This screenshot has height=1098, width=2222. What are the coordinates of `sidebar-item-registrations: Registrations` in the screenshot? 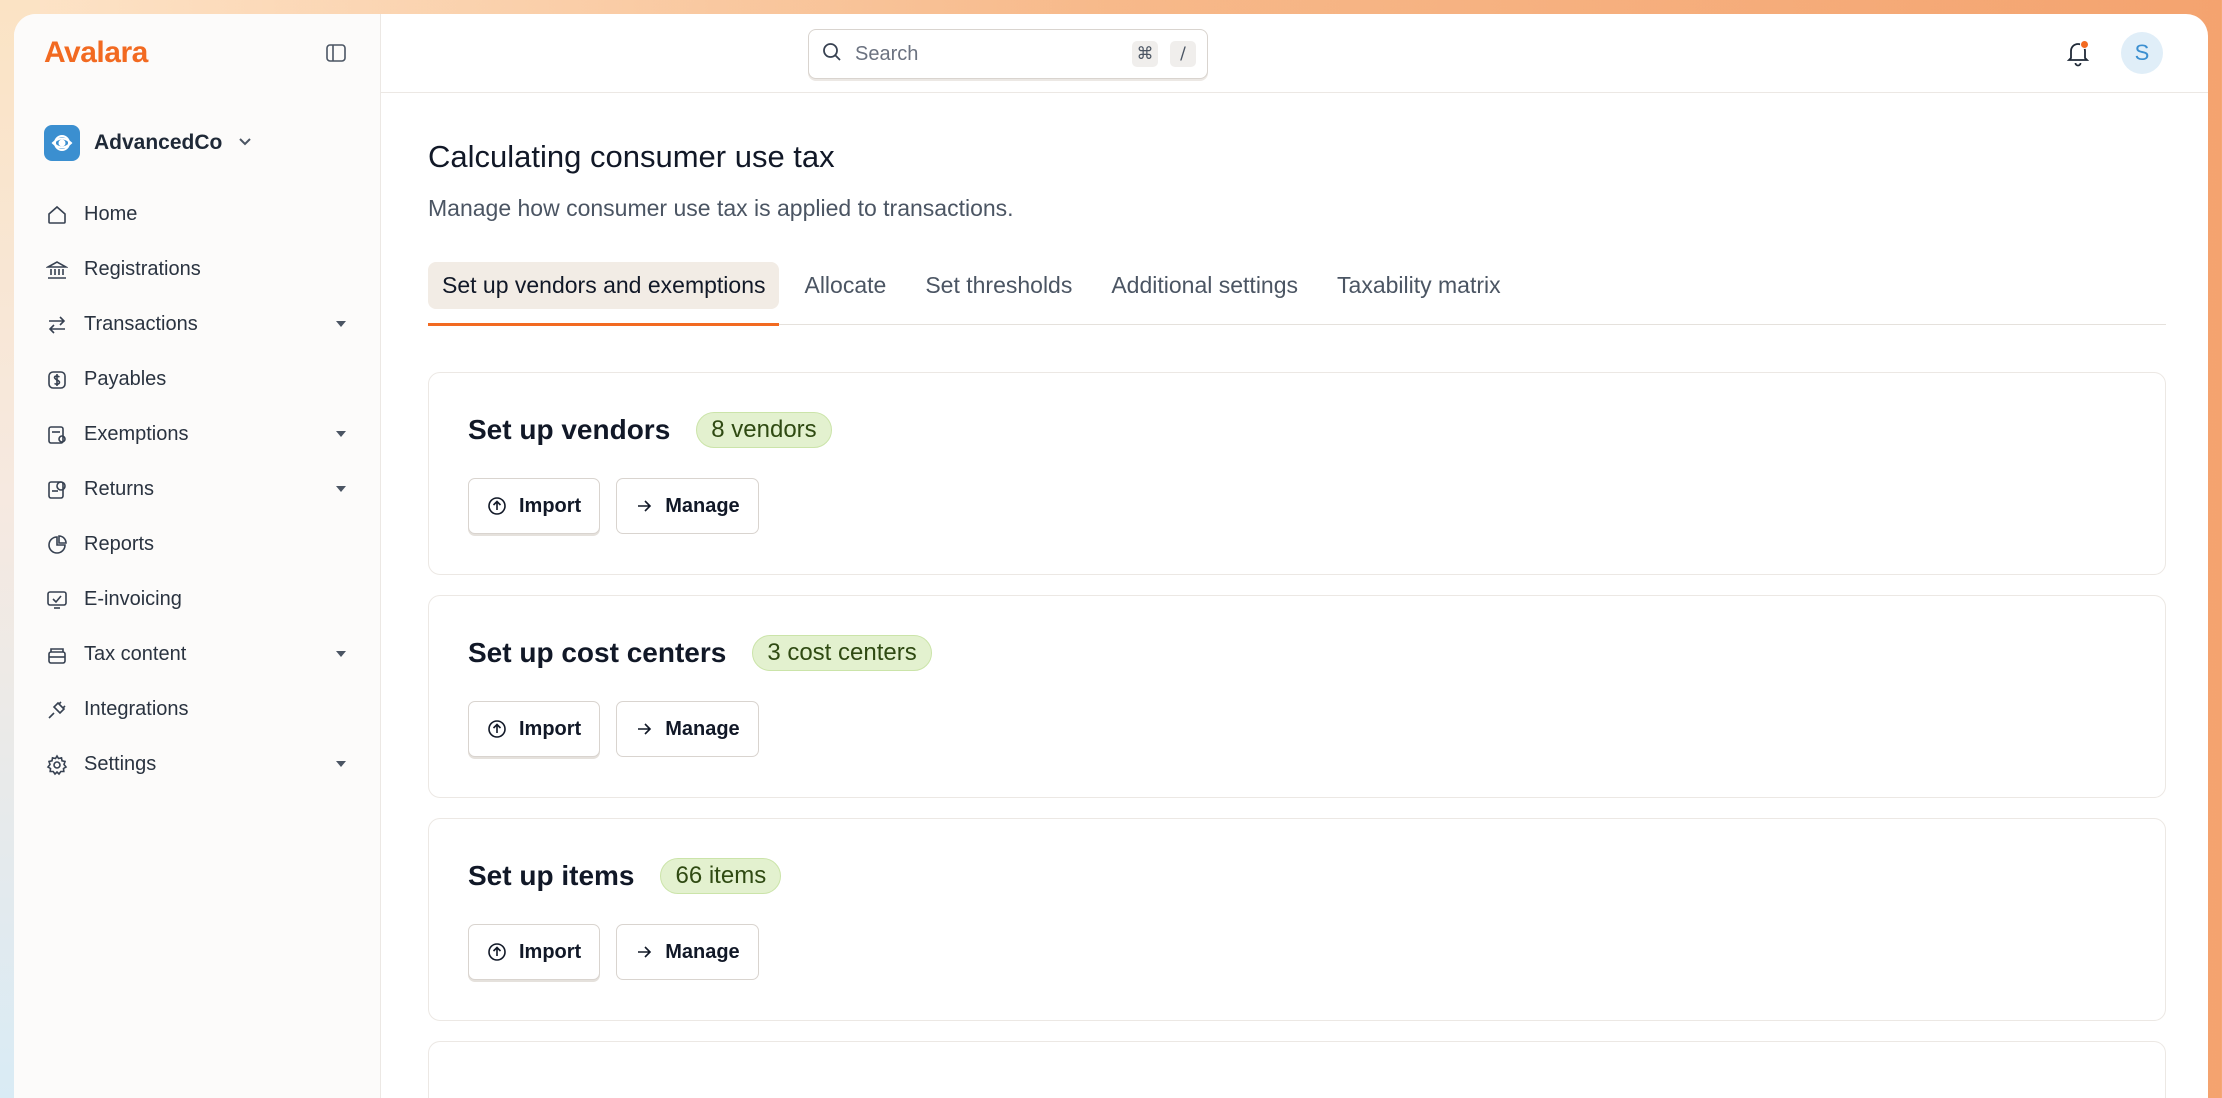 It's located at (197, 269).